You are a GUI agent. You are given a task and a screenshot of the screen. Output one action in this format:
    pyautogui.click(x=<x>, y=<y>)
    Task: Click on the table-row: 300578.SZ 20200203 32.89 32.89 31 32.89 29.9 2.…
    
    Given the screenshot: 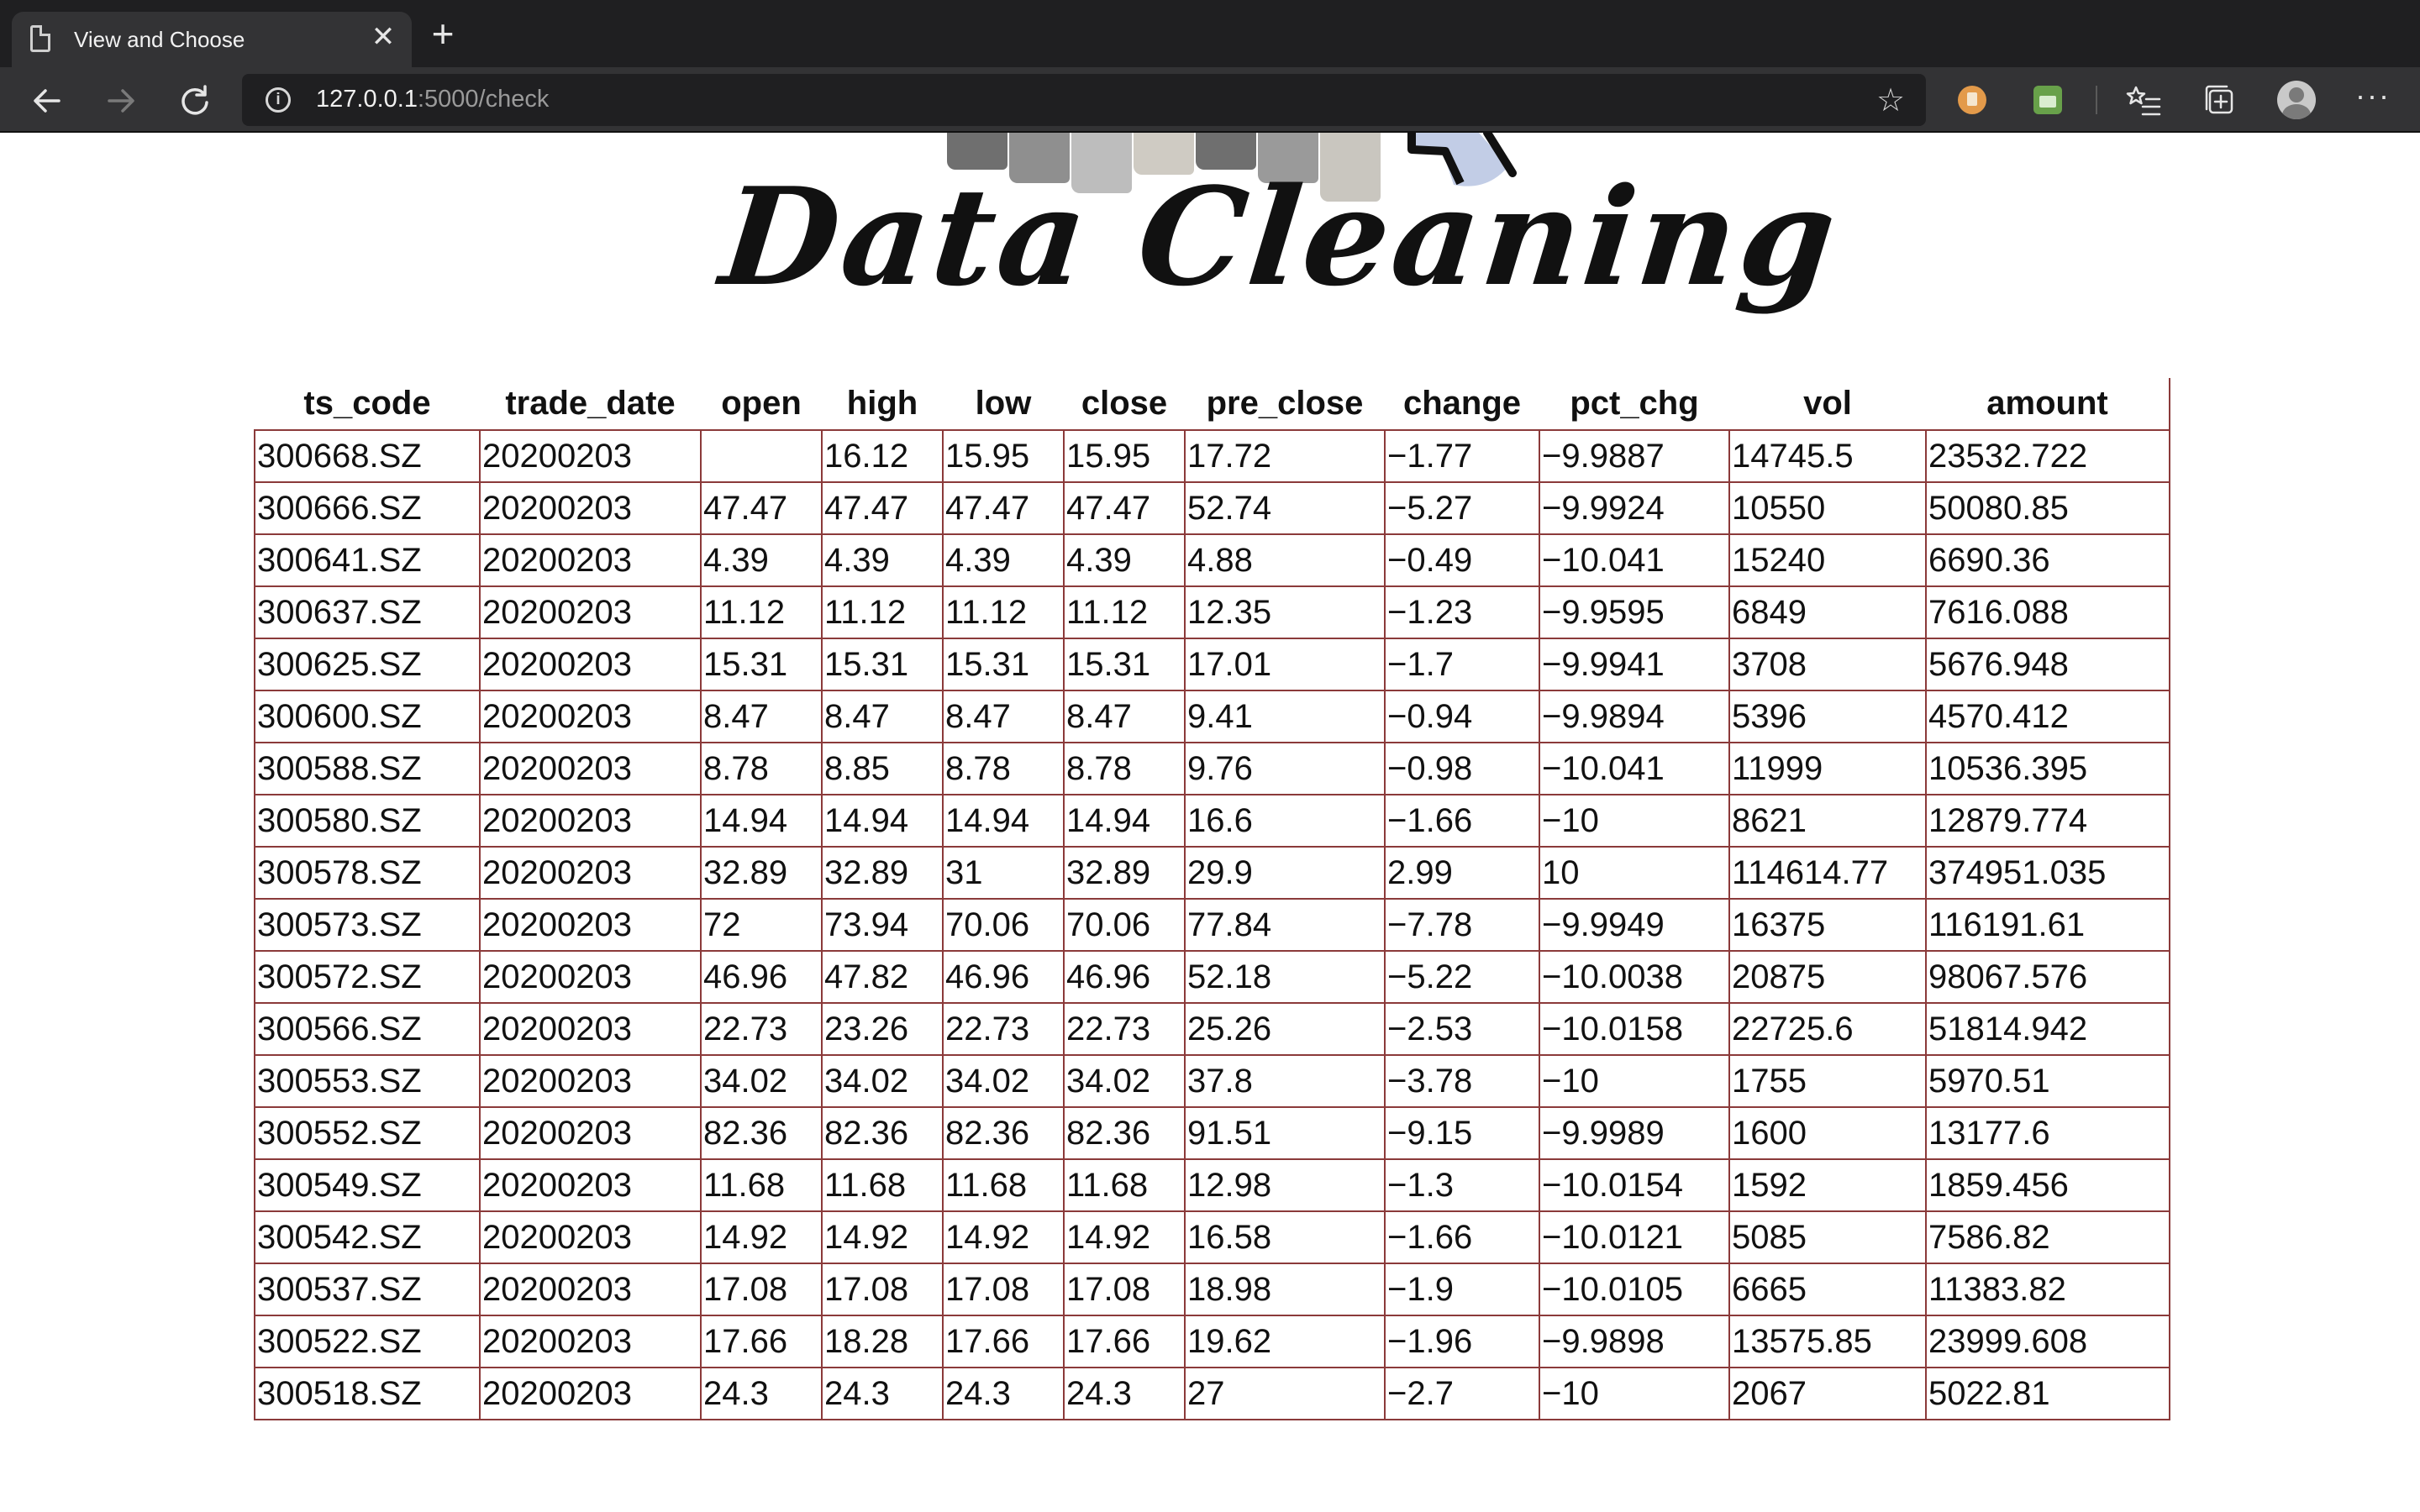 What is the action you would take?
    pyautogui.click(x=1212, y=873)
    